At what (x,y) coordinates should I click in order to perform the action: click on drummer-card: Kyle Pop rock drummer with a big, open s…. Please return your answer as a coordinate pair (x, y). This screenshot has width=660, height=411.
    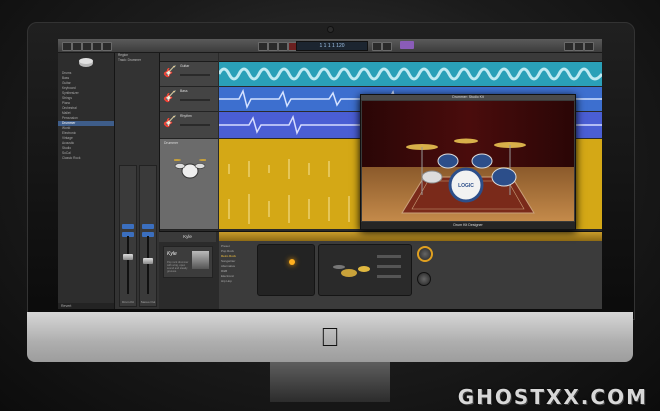
    Looking at the image, I should click on (188, 262).